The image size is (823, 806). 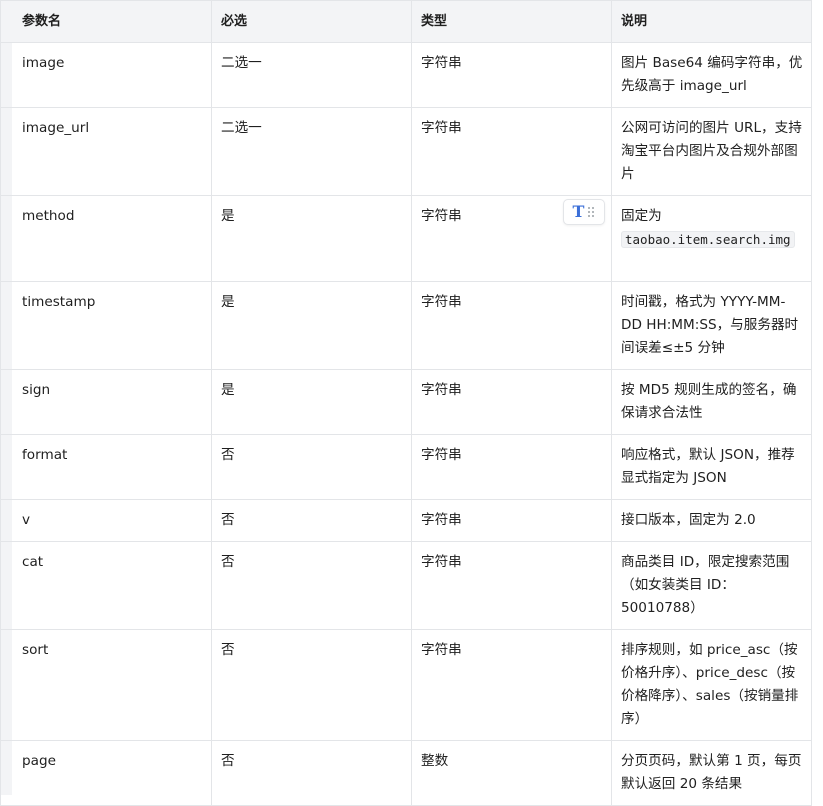 I want to click on param-description: 商品类目 ID，限定搜索范围（如女装类目 ID：50010788）, so click(x=711, y=585).